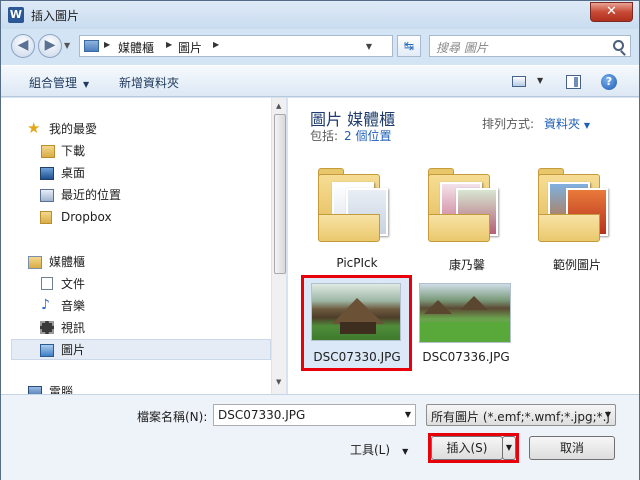  What do you see at coordinates (23, 46) in the screenshot?
I see `back-button: ◀` at bounding box center [23, 46].